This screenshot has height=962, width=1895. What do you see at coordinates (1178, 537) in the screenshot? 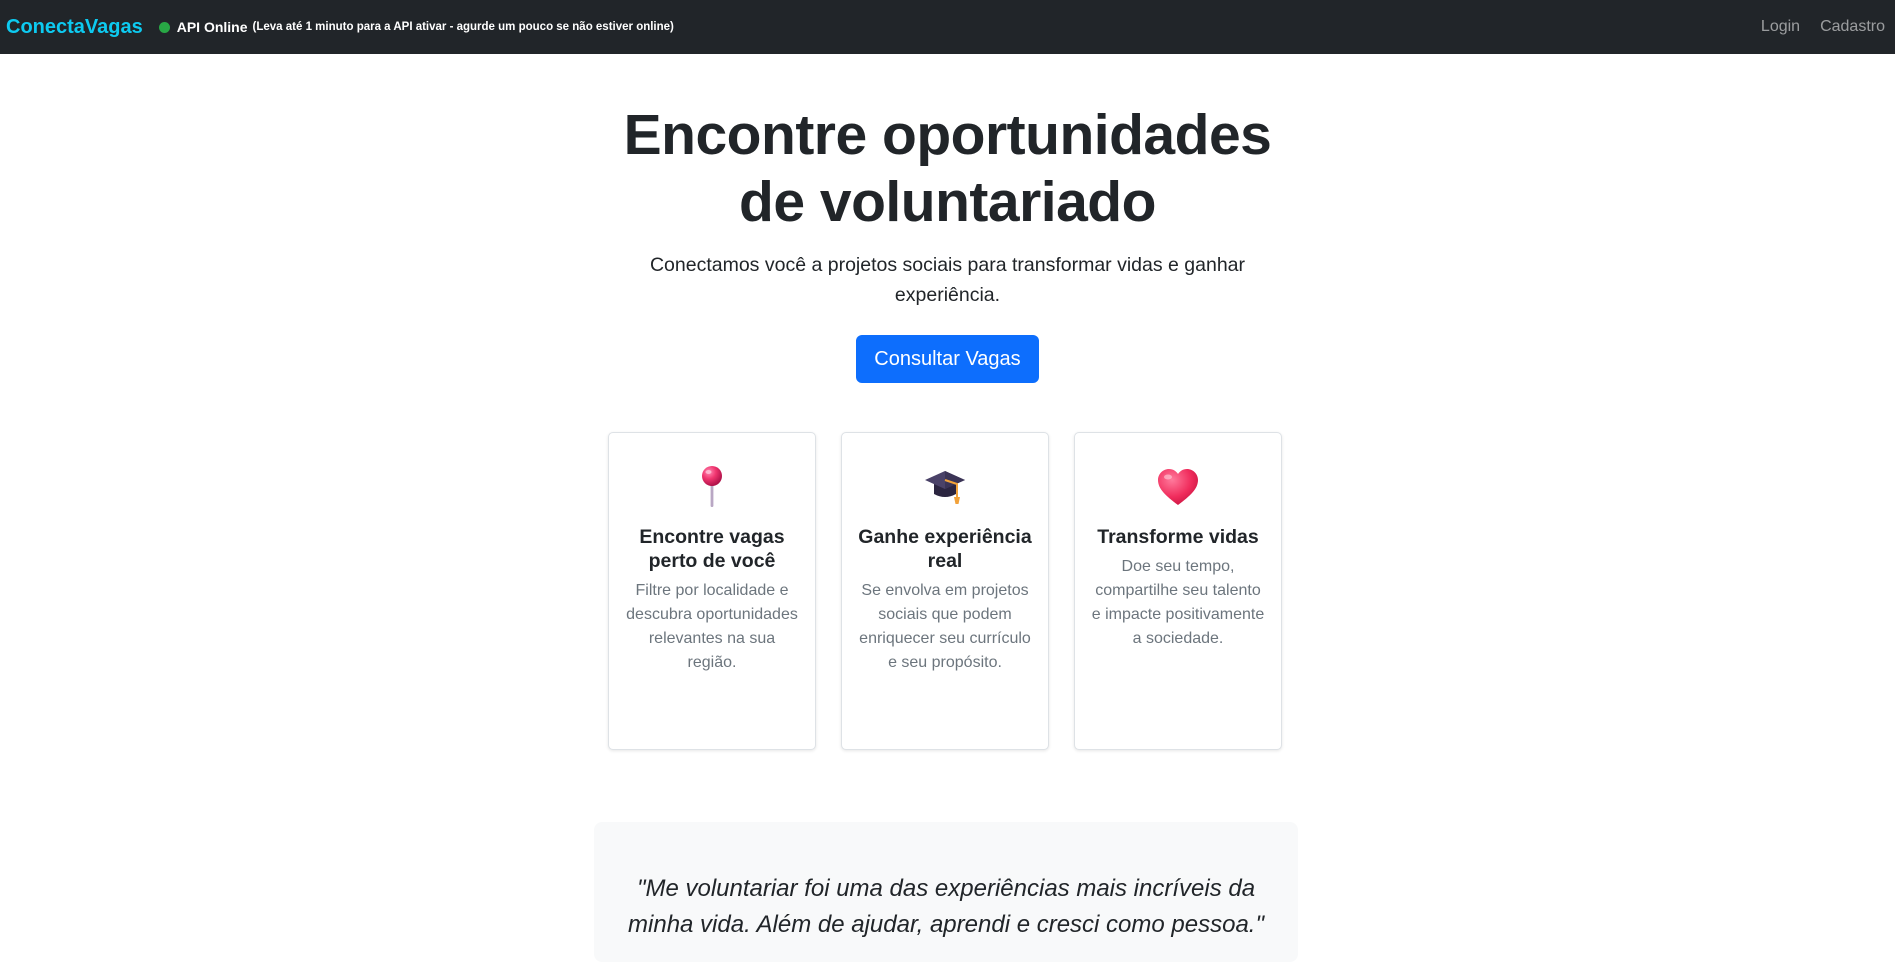
I see `card-title: Transforme vidas` at bounding box center [1178, 537].